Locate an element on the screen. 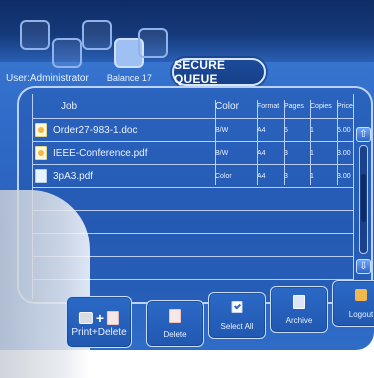  print-delete-icon: + is located at coordinates (99, 318).